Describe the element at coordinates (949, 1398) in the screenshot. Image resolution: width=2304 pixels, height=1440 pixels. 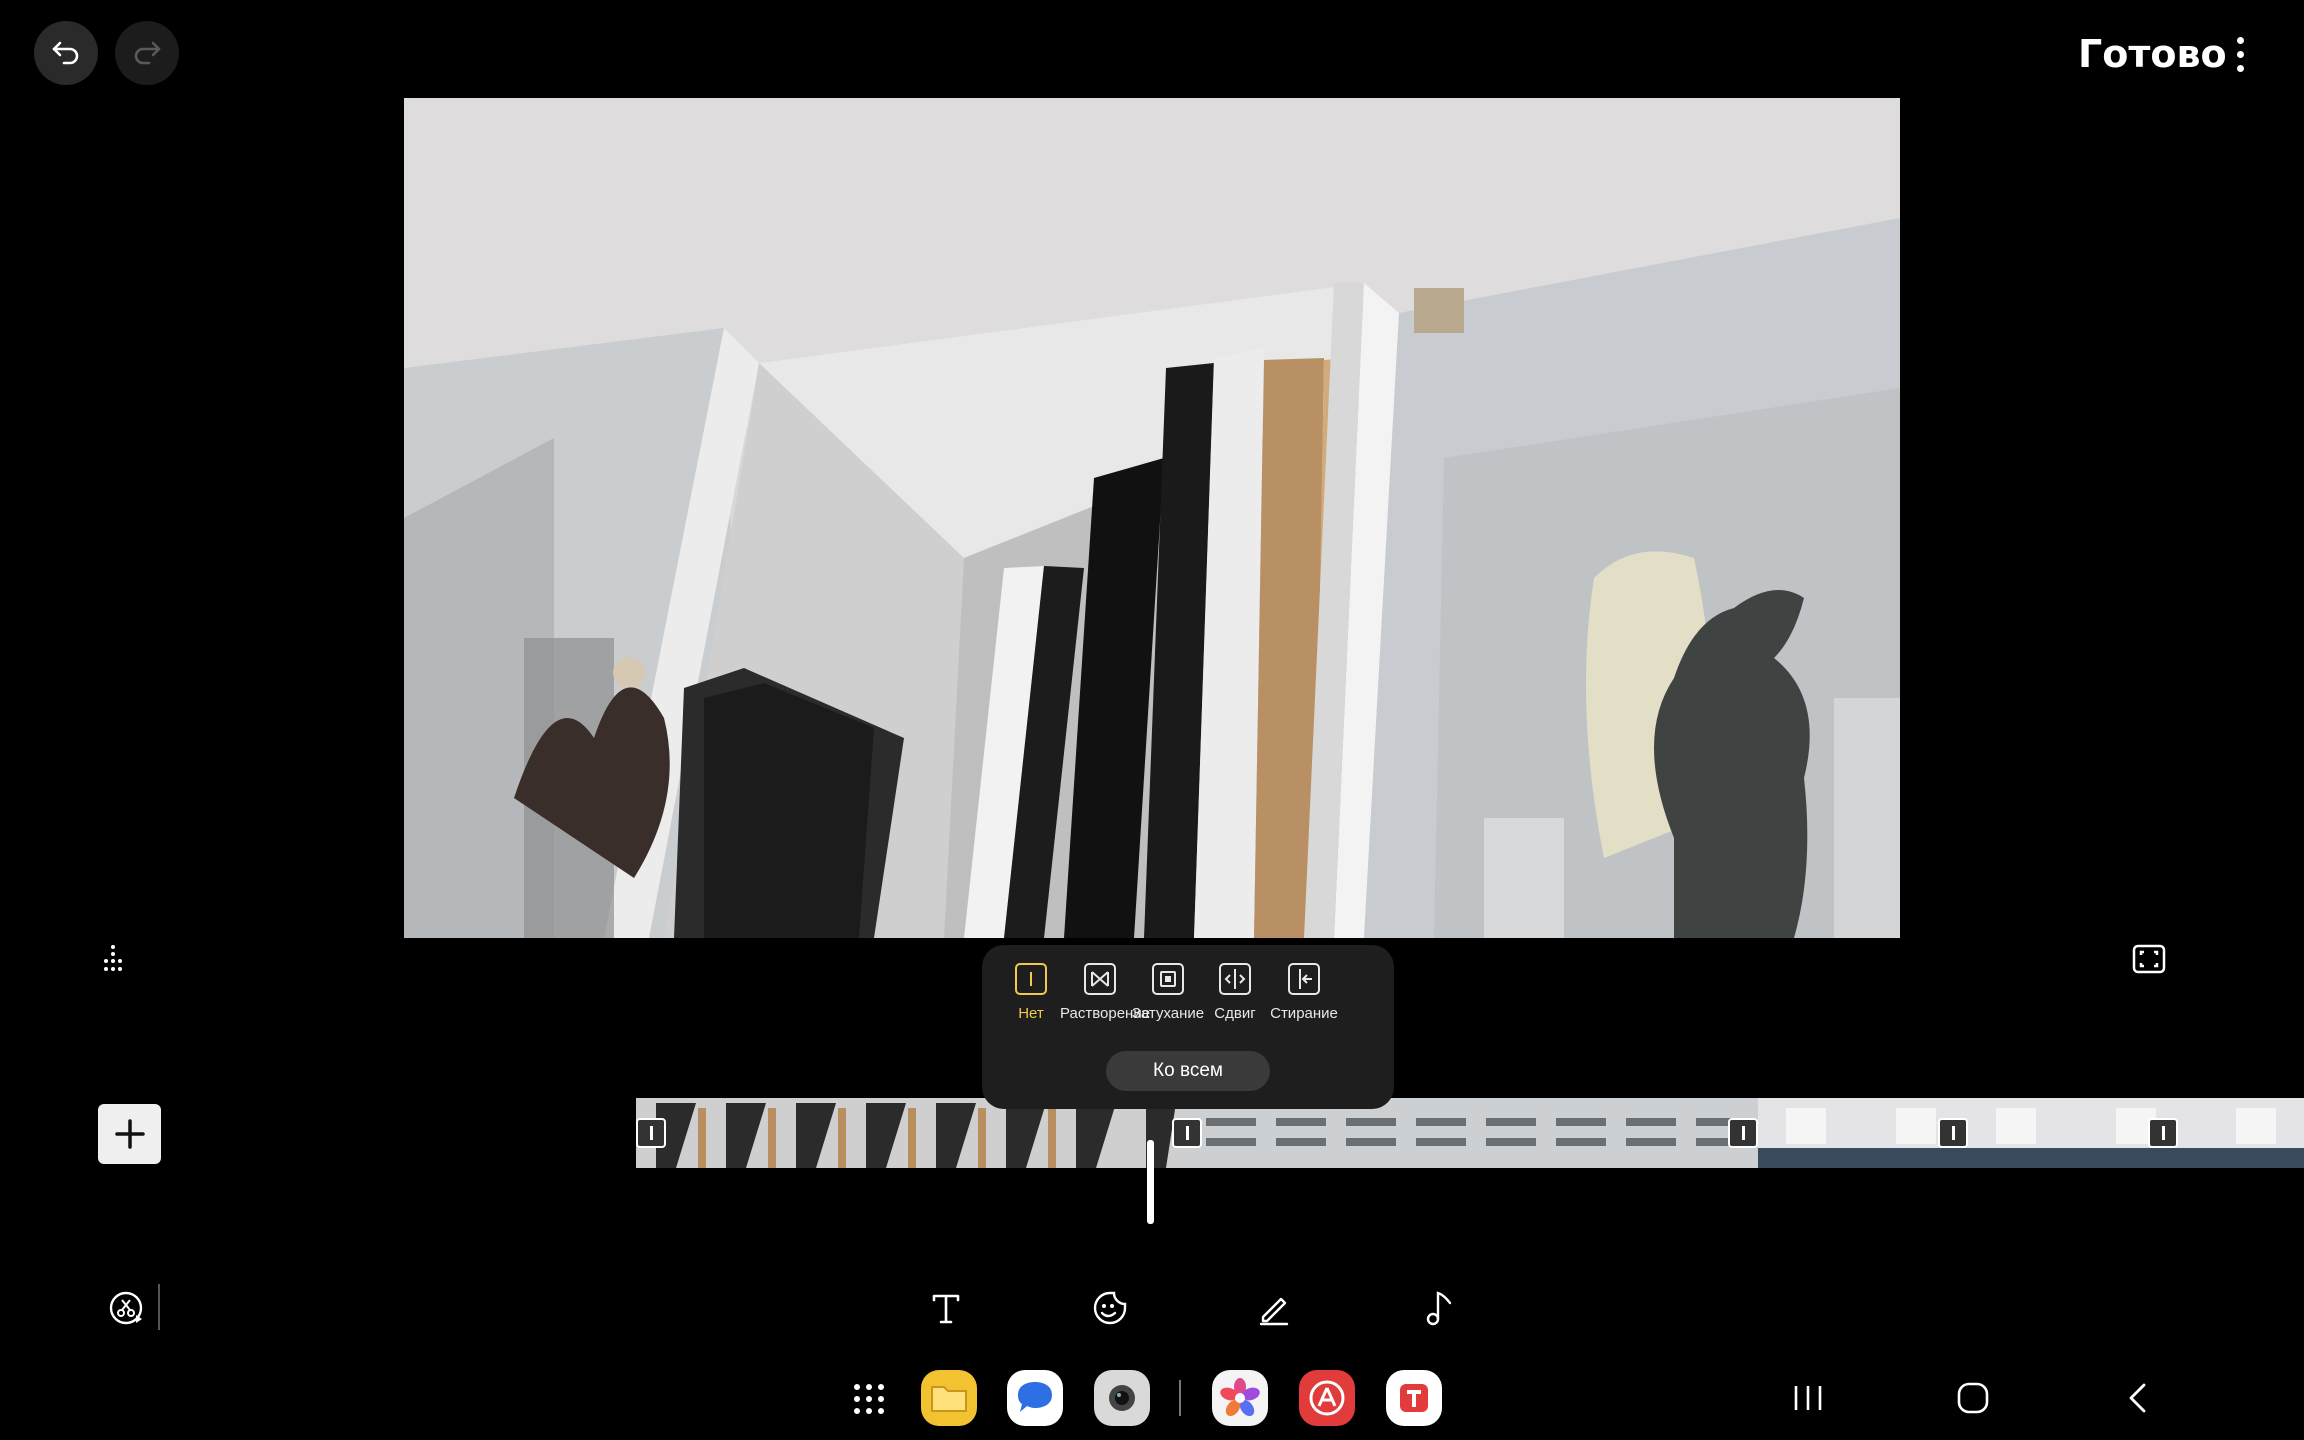
I see `files-app-icon` at that location.